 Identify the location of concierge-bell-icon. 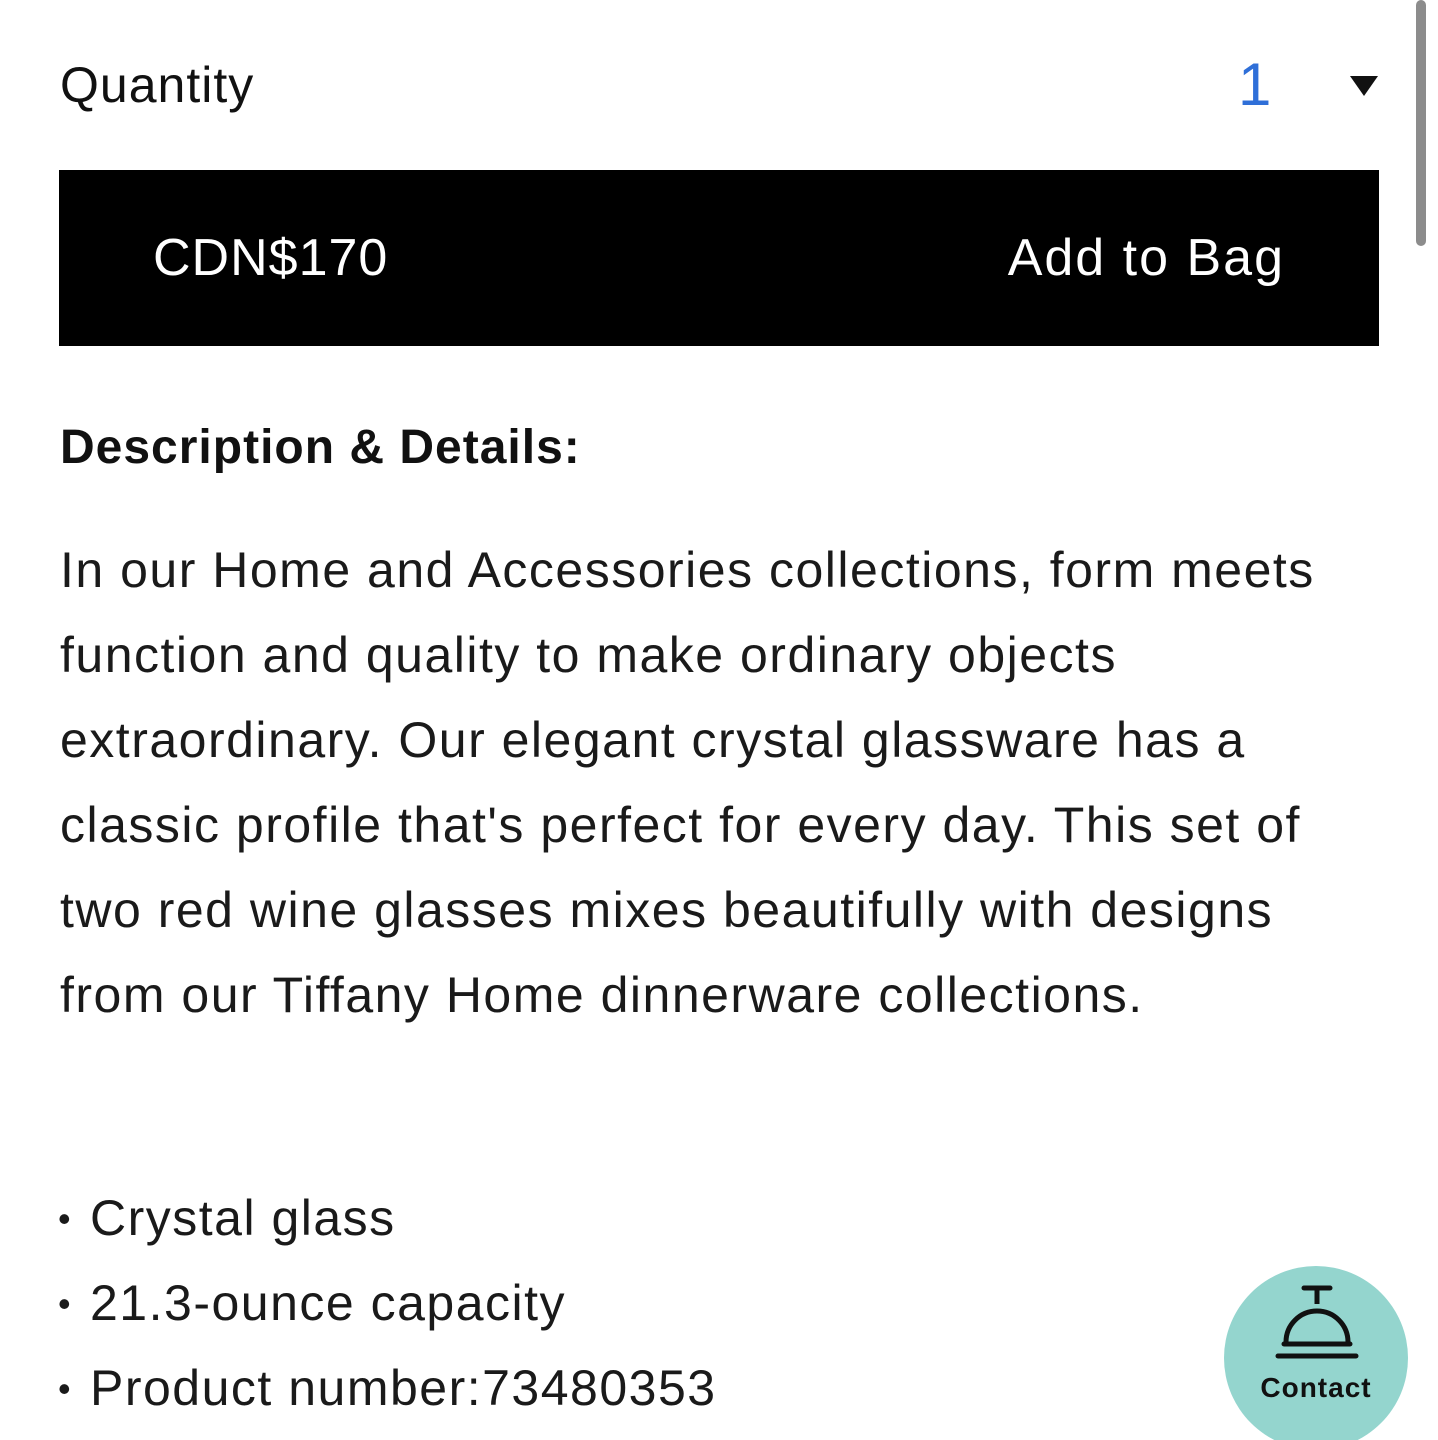
(1317, 1322).